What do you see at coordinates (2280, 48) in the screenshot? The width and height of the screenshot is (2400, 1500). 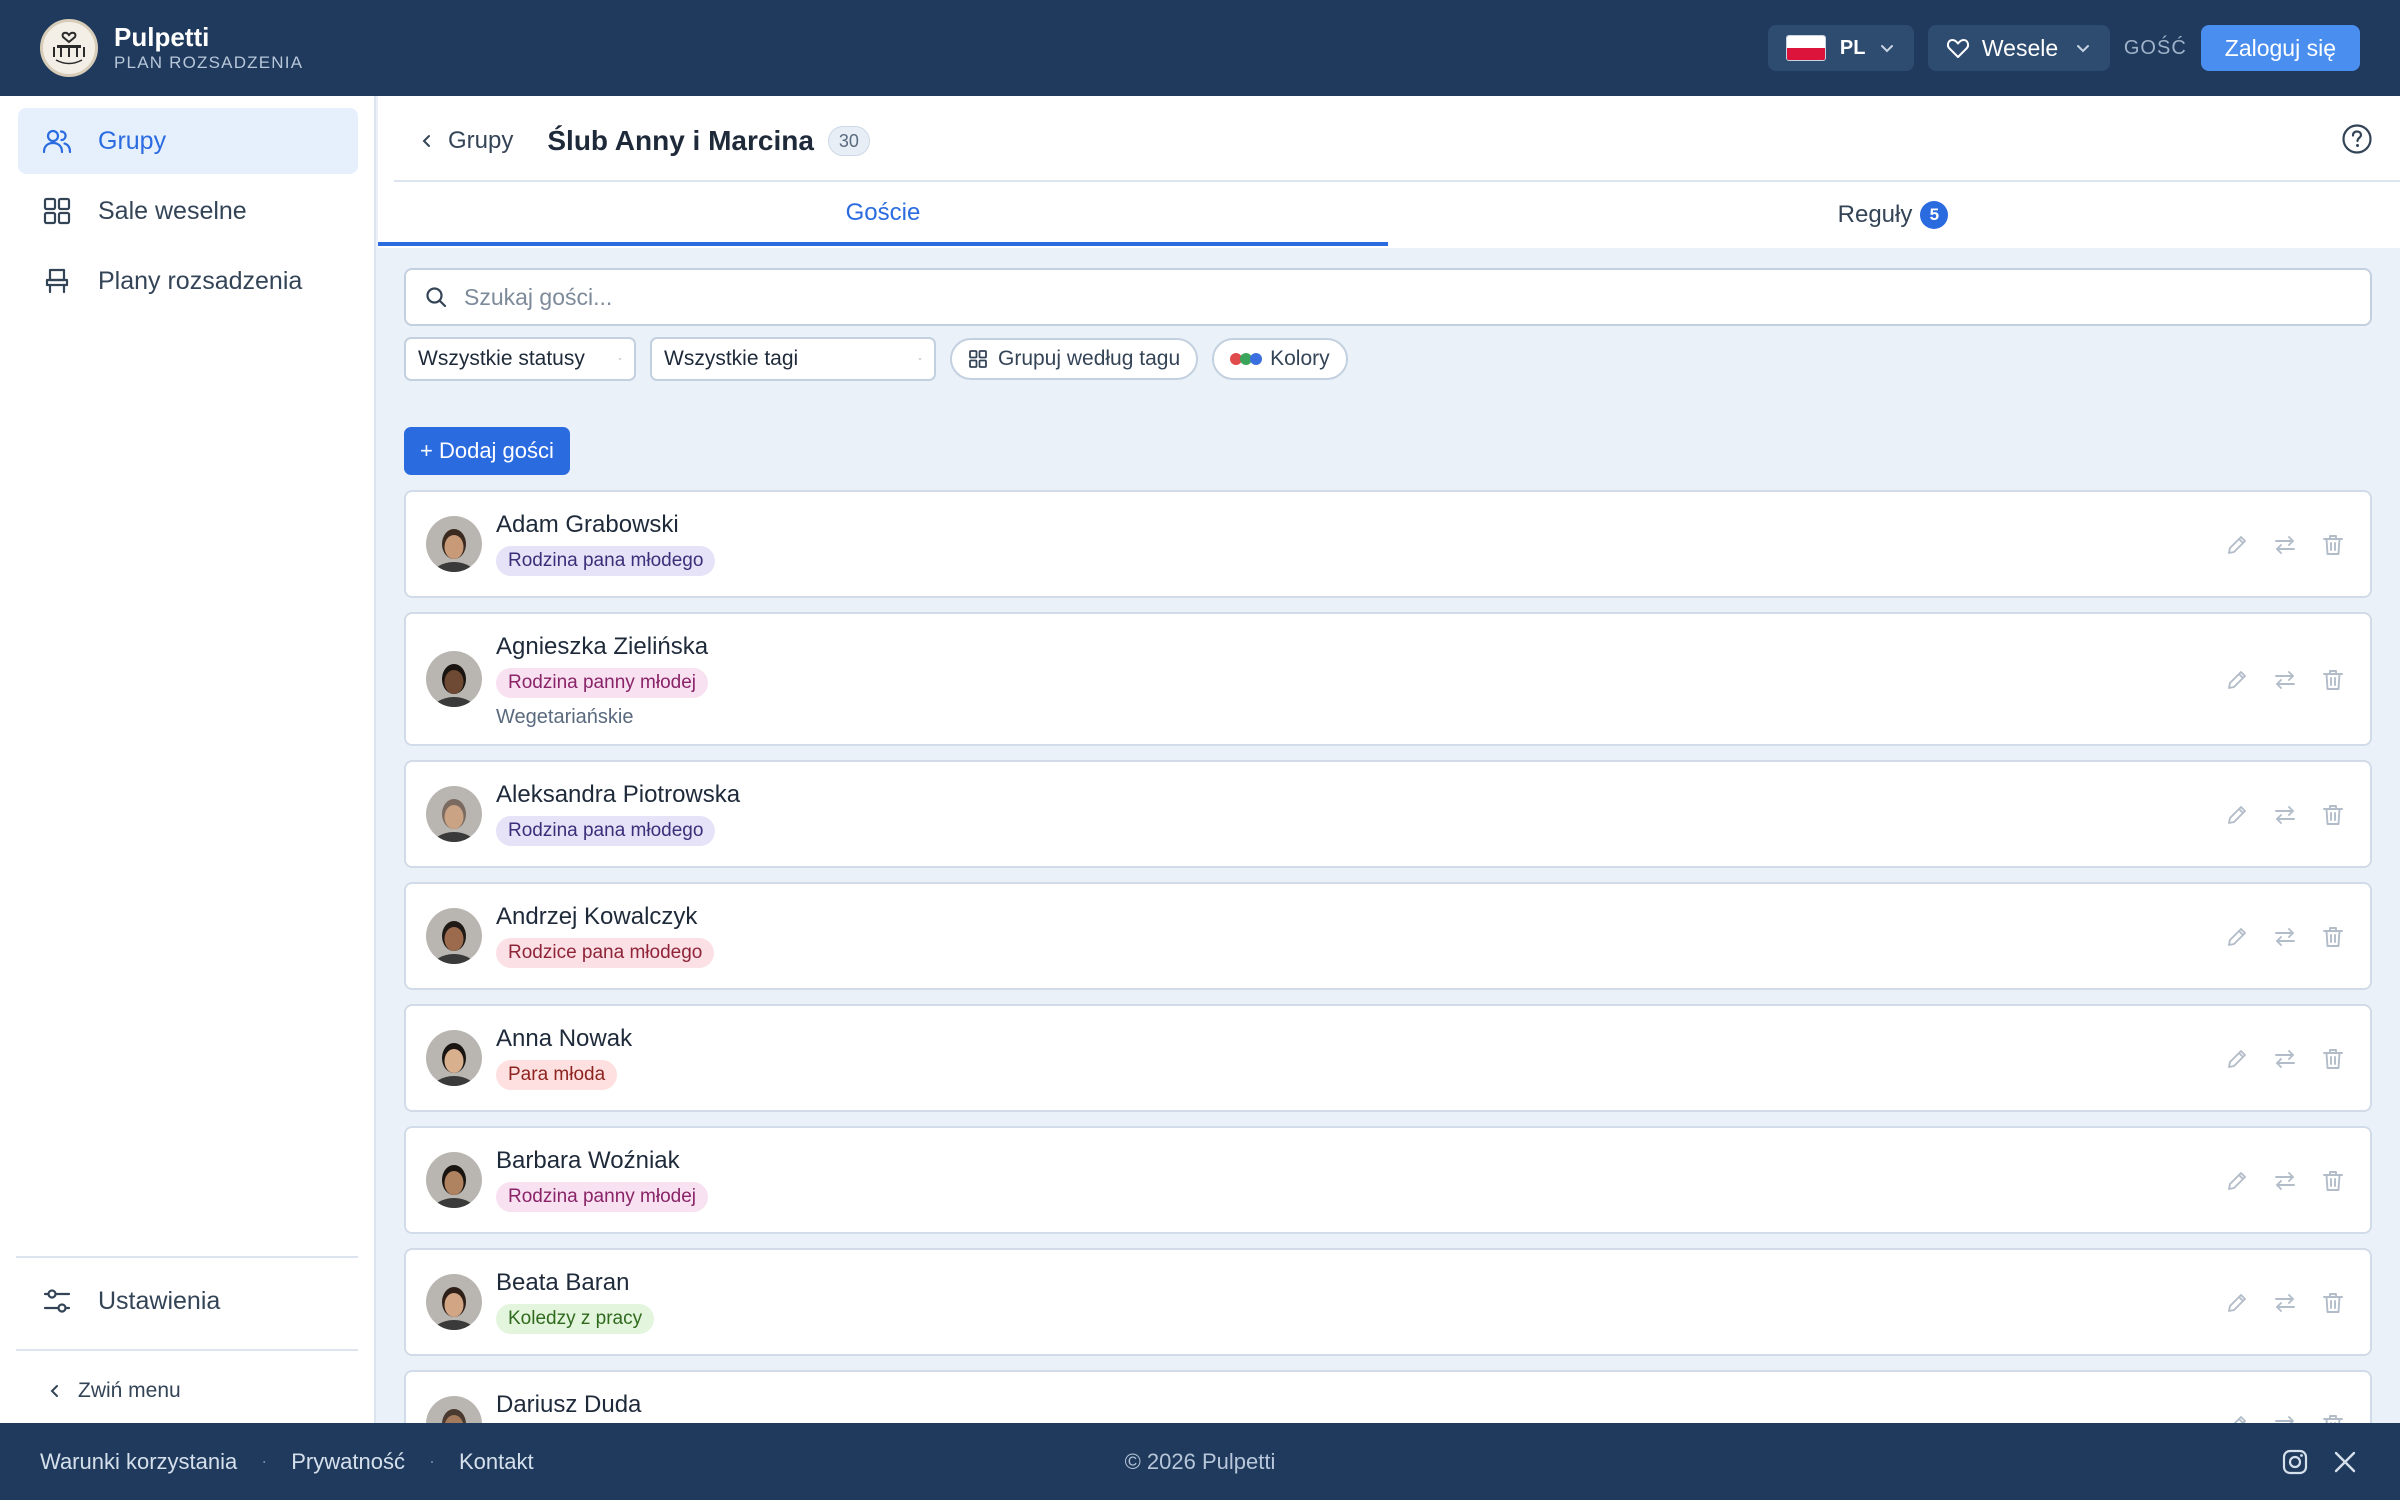 I see `login-button: Zaloguj się` at bounding box center [2280, 48].